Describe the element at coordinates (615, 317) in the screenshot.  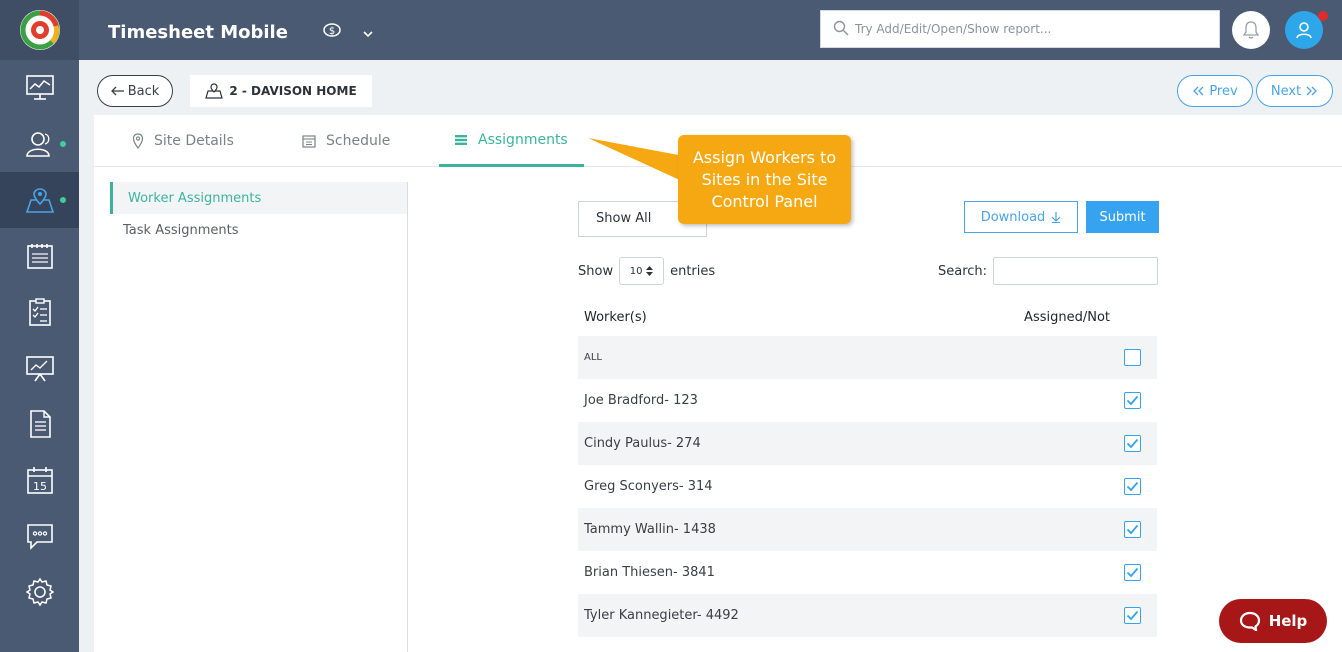
I see `column-workers: Worker(s)` at that location.